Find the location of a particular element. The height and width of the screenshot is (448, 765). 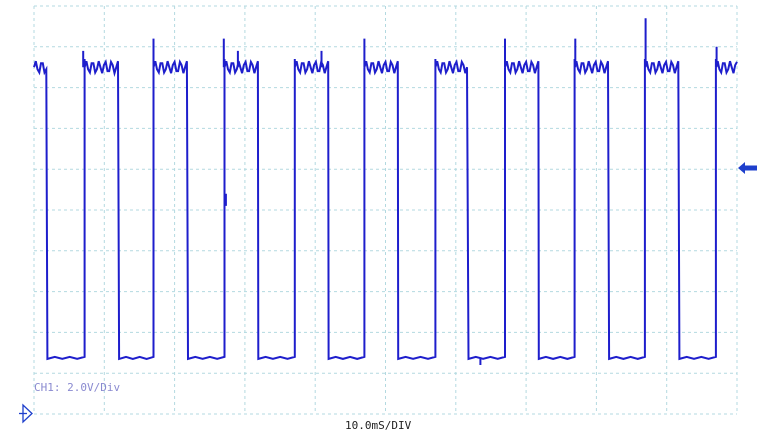

timebase-label: 10.0mS/DIV is located at coordinates (378, 425).